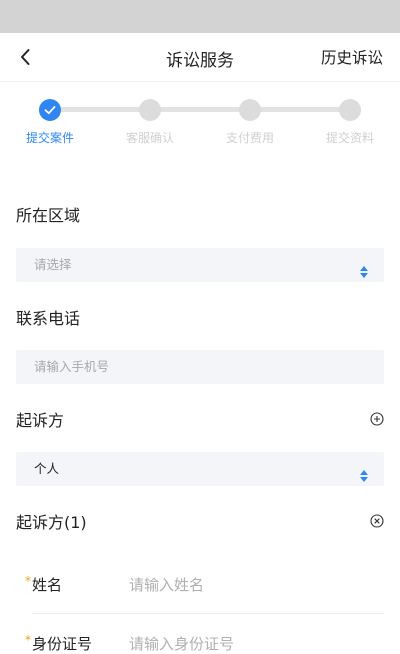 The height and width of the screenshot is (654, 400). I want to click on check-icon, so click(50, 110).